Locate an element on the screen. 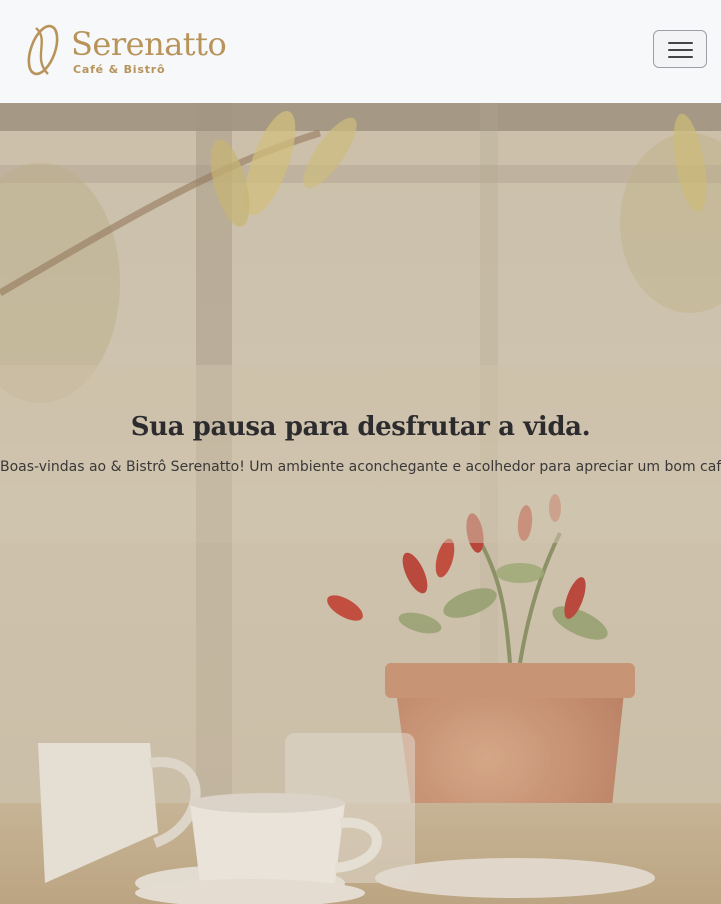  coffee-bean-icon is located at coordinates (43, 50).